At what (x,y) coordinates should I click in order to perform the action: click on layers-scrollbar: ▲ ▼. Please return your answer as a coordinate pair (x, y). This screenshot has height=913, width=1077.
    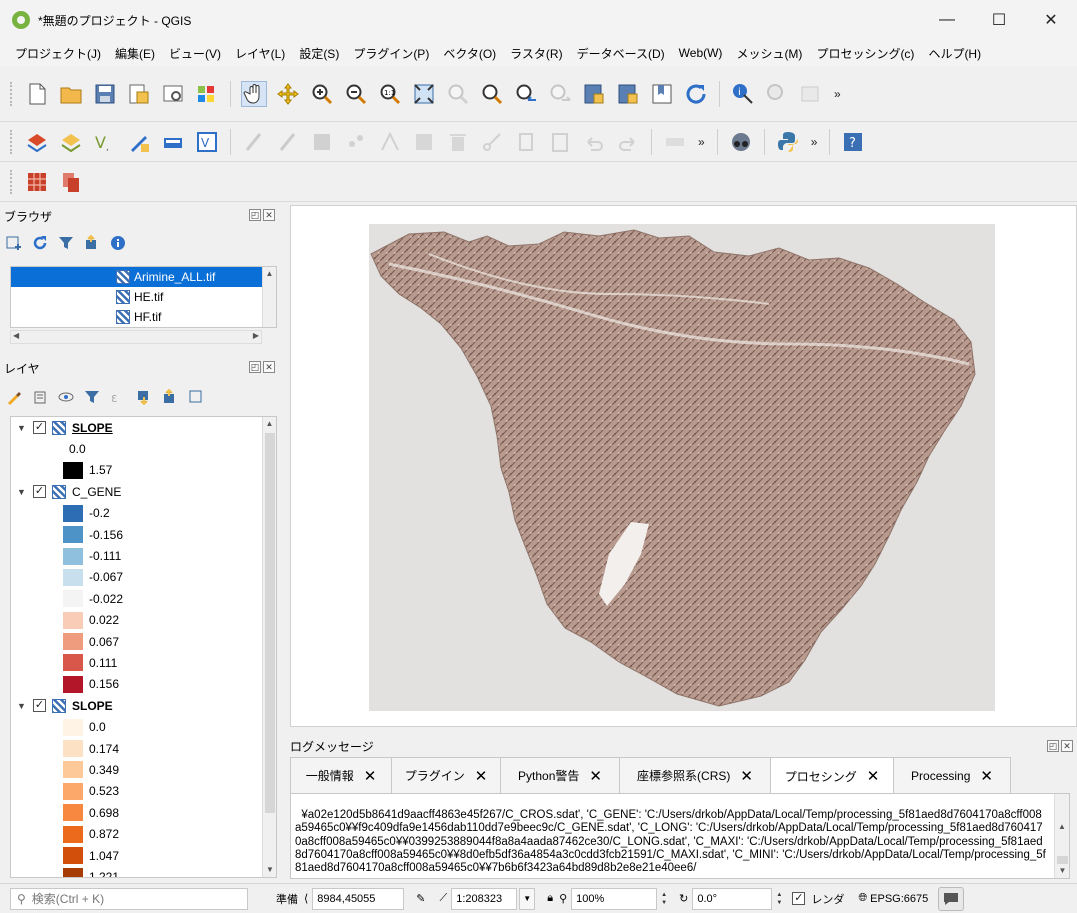
    Looking at the image, I should click on (269, 647).